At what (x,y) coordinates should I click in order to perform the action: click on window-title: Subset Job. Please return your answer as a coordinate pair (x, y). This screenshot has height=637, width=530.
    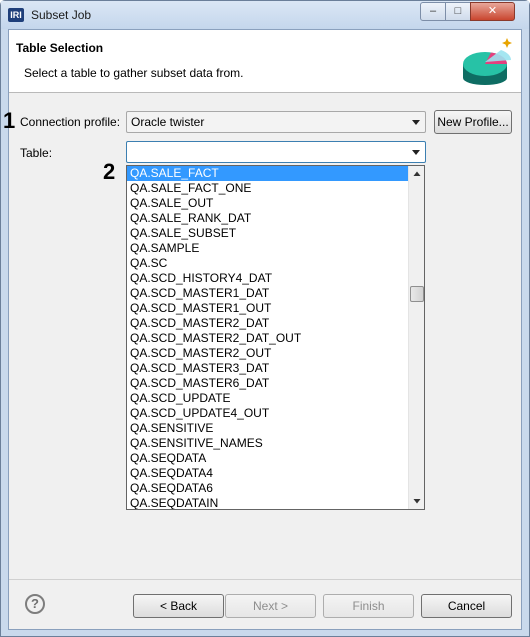
    Looking at the image, I should click on (61, 15).